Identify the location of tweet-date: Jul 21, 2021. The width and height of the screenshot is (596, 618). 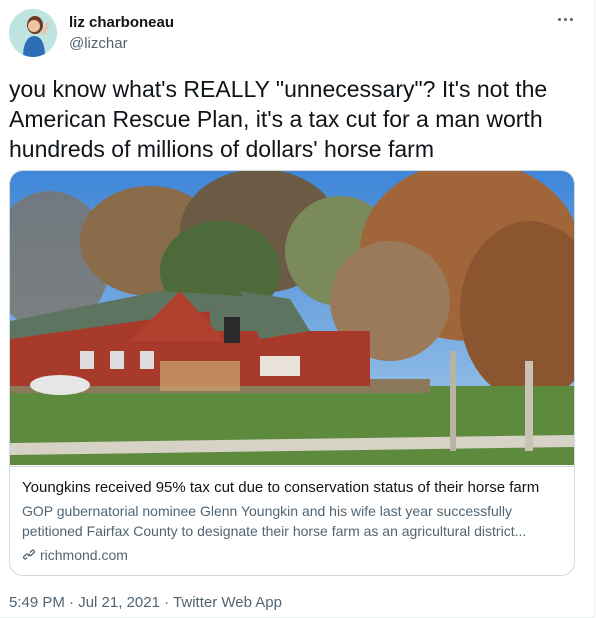
(119, 602).